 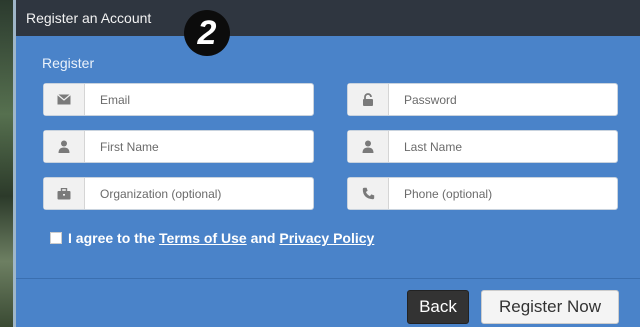 What do you see at coordinates (89, 18) in the screenshot?
I see `dialog-title: Register an Account` at bounding box center [89, 18].